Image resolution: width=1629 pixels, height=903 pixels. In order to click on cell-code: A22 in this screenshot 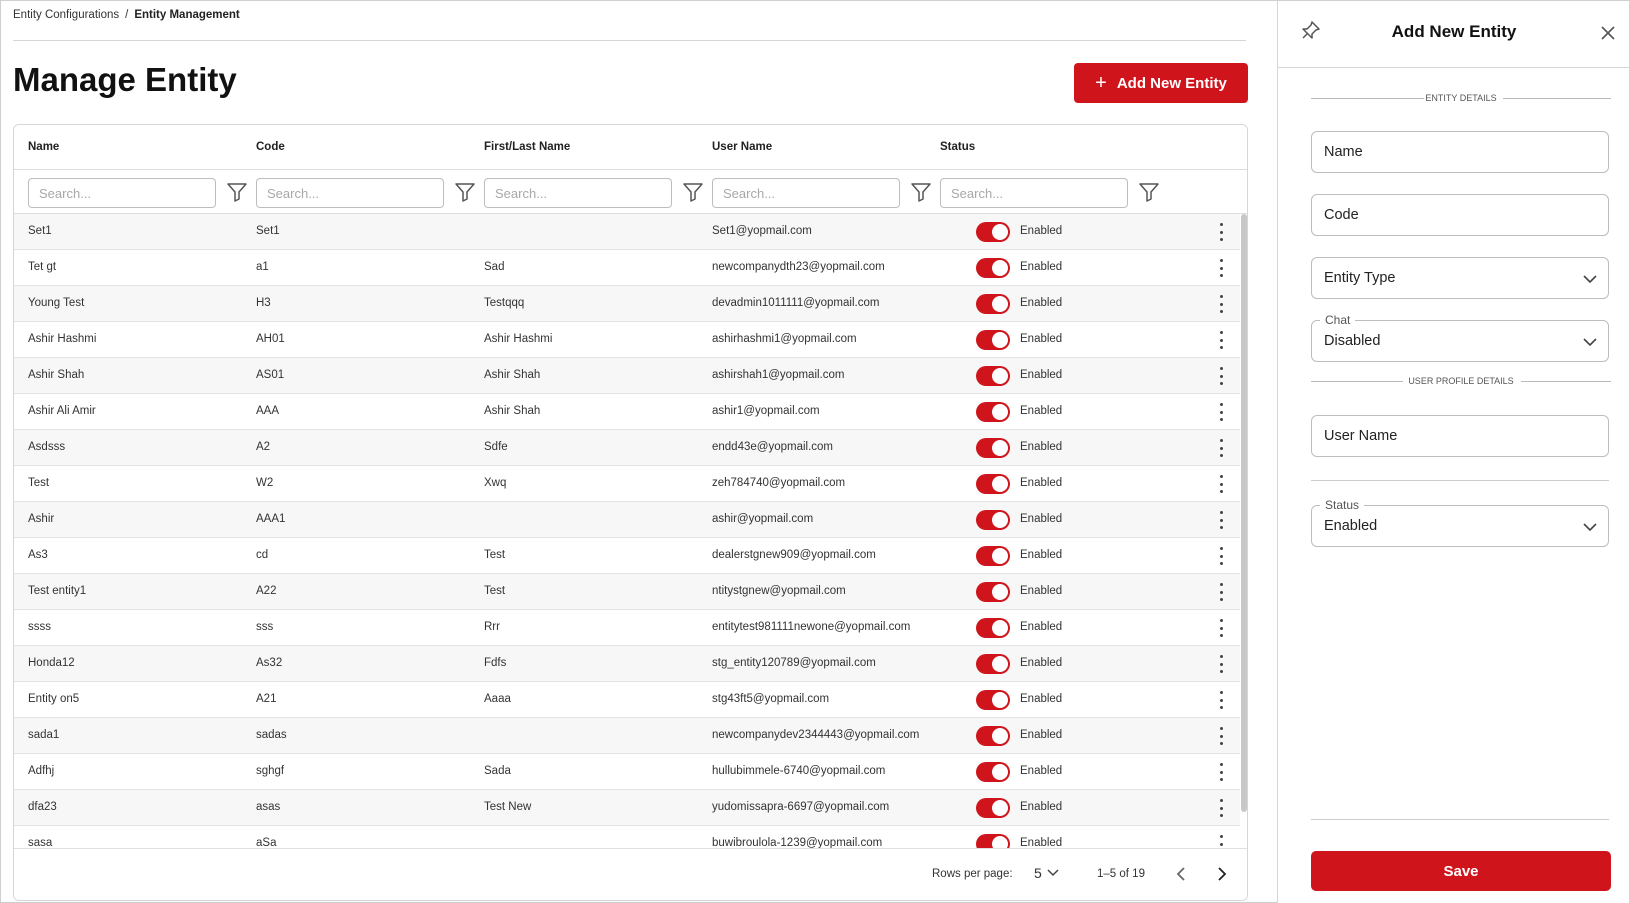, I will do `click(266, 591)`.